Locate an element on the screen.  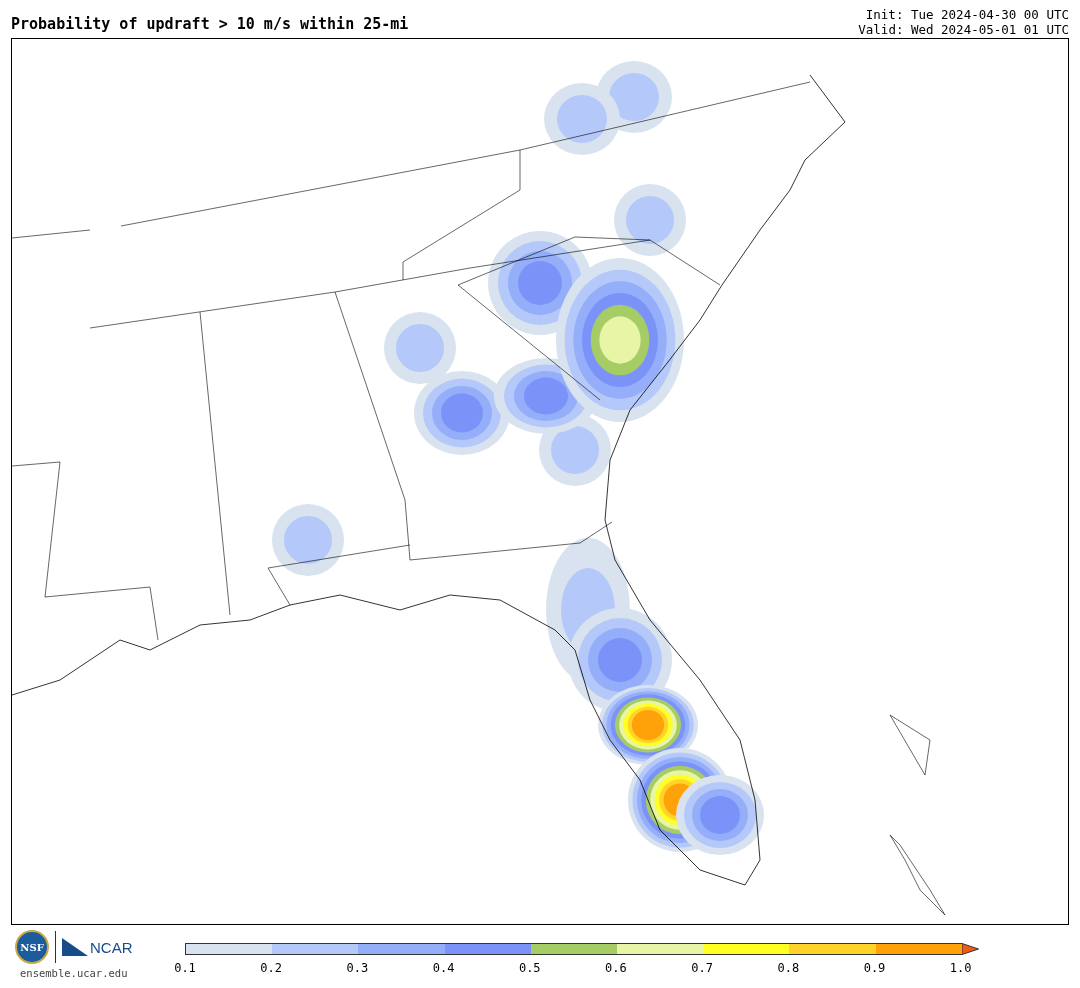
tick-label: 1.0 is located at coordinates (960, 968).